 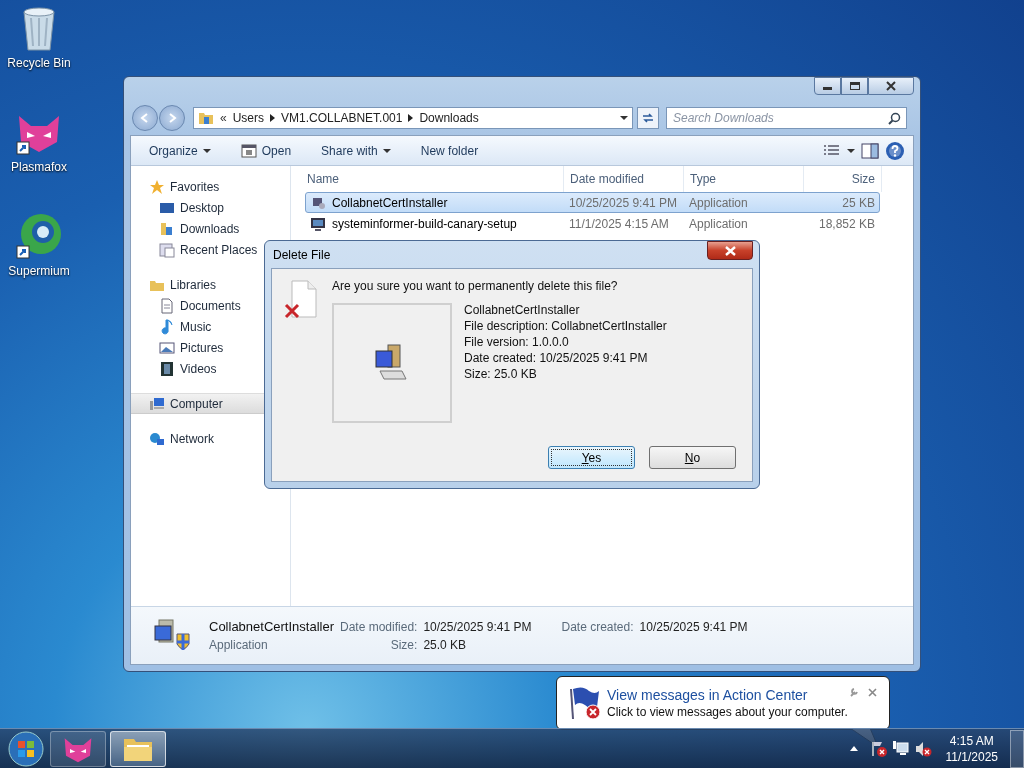 What do you see at coordinates (210, 347) in the screenshot?
I see `nav-item: Pictures` at bounding box center [210, 347].